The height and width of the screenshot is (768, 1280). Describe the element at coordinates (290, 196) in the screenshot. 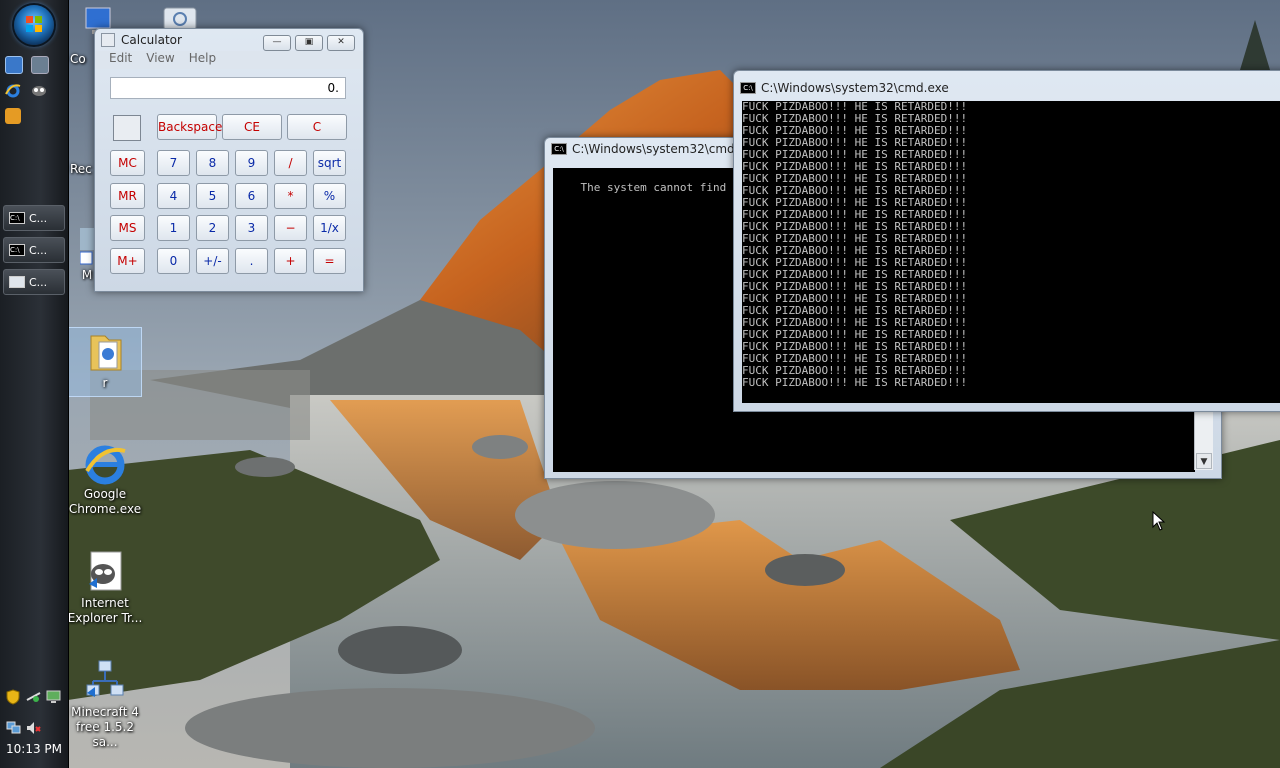

I see `multiply-button: *` at that location.